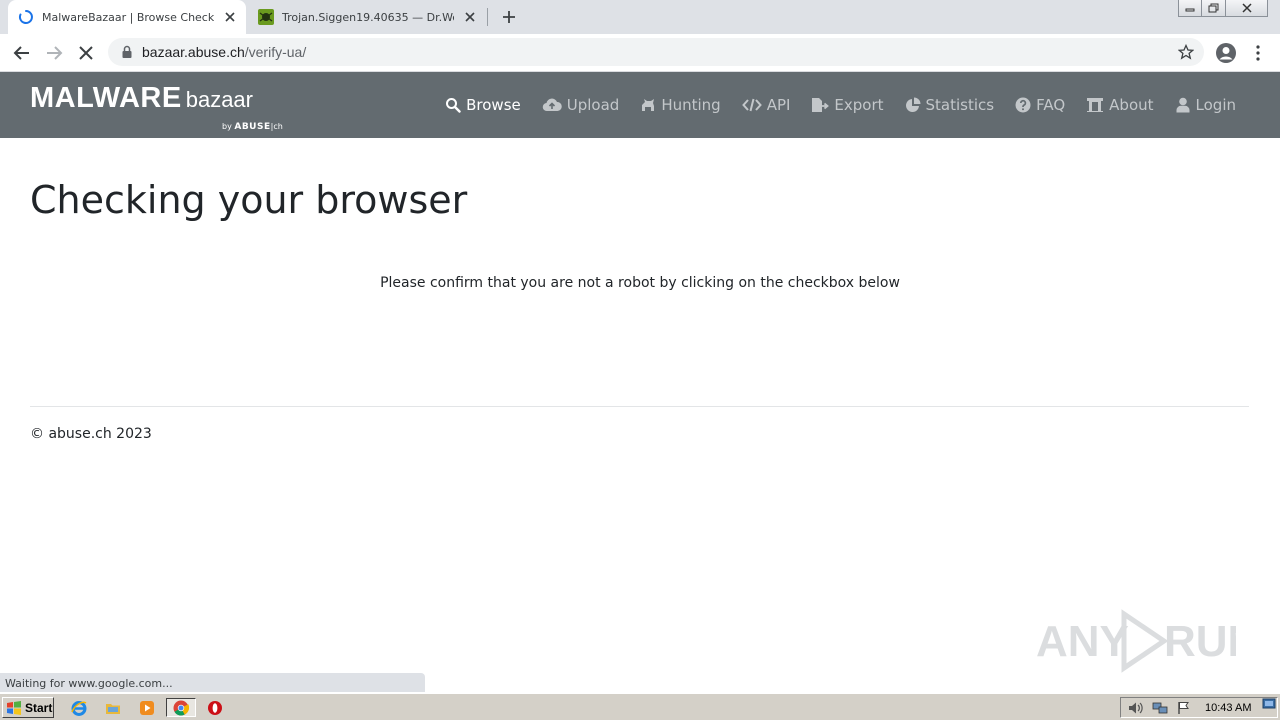 The height and width of the screenshot is (720, 1280). What do you see at coordinates (22, 53) in the screenshot?
I see `back-button` at bounding box center [22, 53].